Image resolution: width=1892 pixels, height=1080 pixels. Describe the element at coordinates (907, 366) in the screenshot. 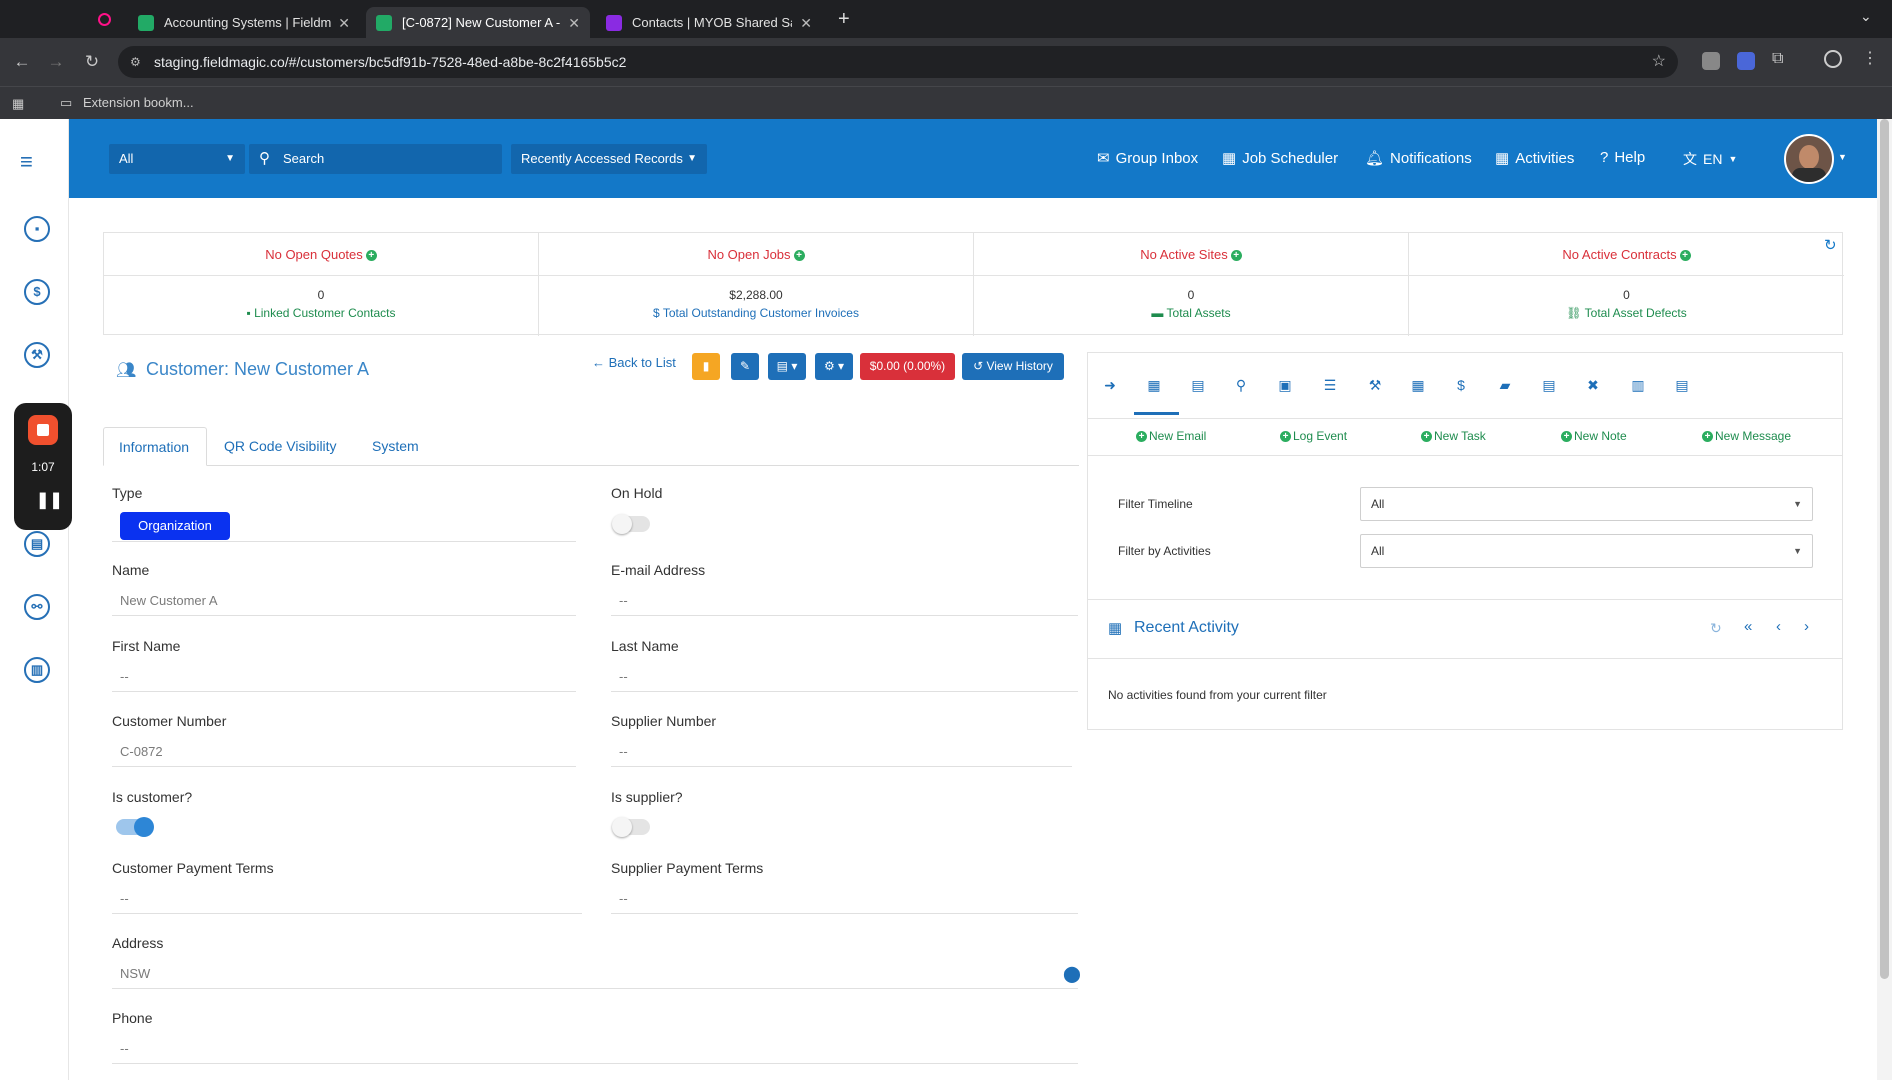

I see `balance-badge: $0.00 (0.00%)` at that location.